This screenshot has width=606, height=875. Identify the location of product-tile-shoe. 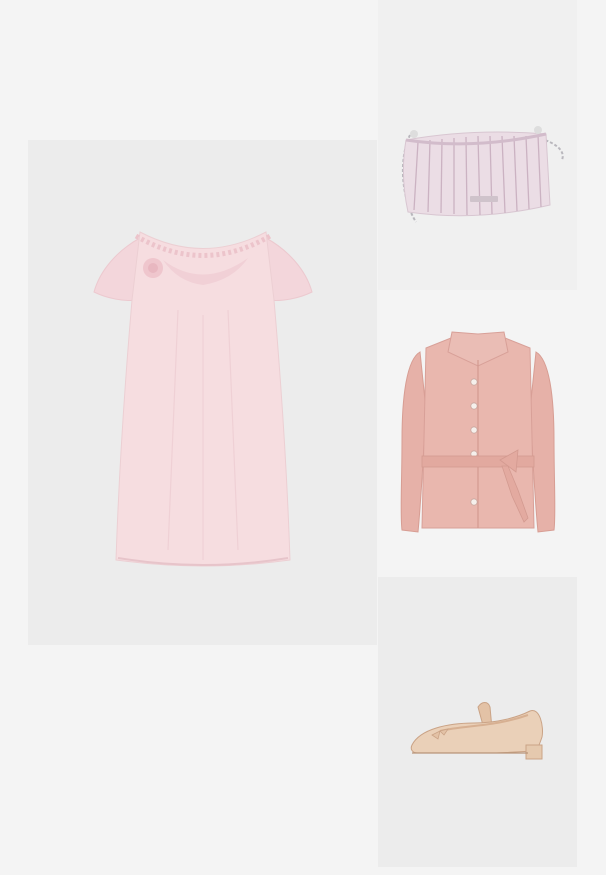
(477, 722).